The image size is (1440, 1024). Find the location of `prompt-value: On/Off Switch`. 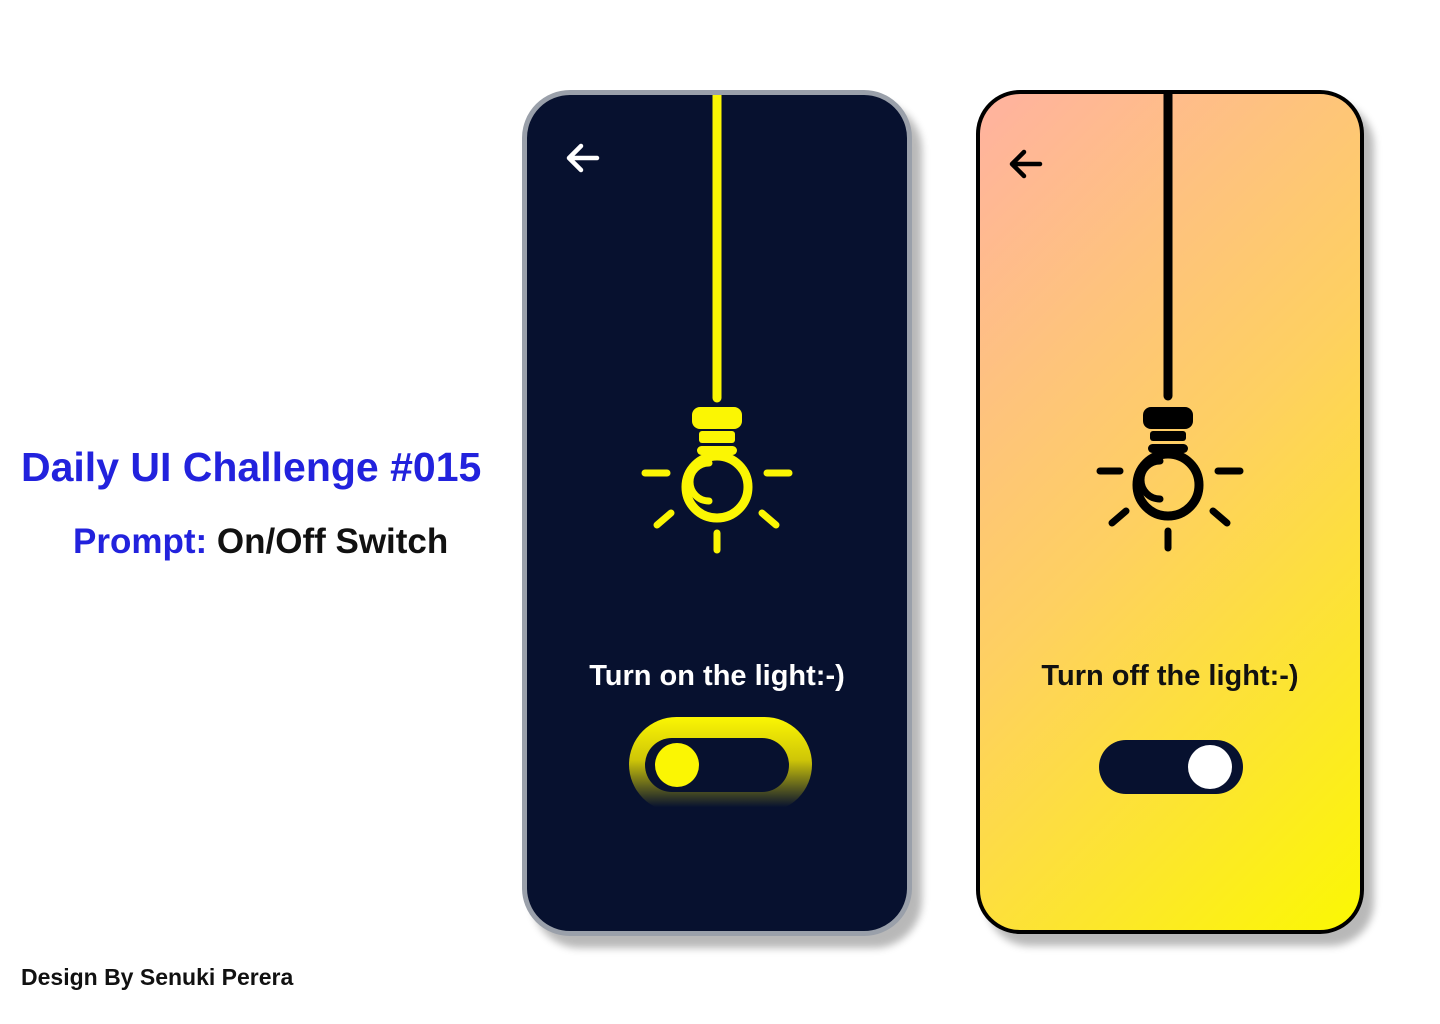

prompt-value: On/Off Switch is located at coordinates (332, 541).